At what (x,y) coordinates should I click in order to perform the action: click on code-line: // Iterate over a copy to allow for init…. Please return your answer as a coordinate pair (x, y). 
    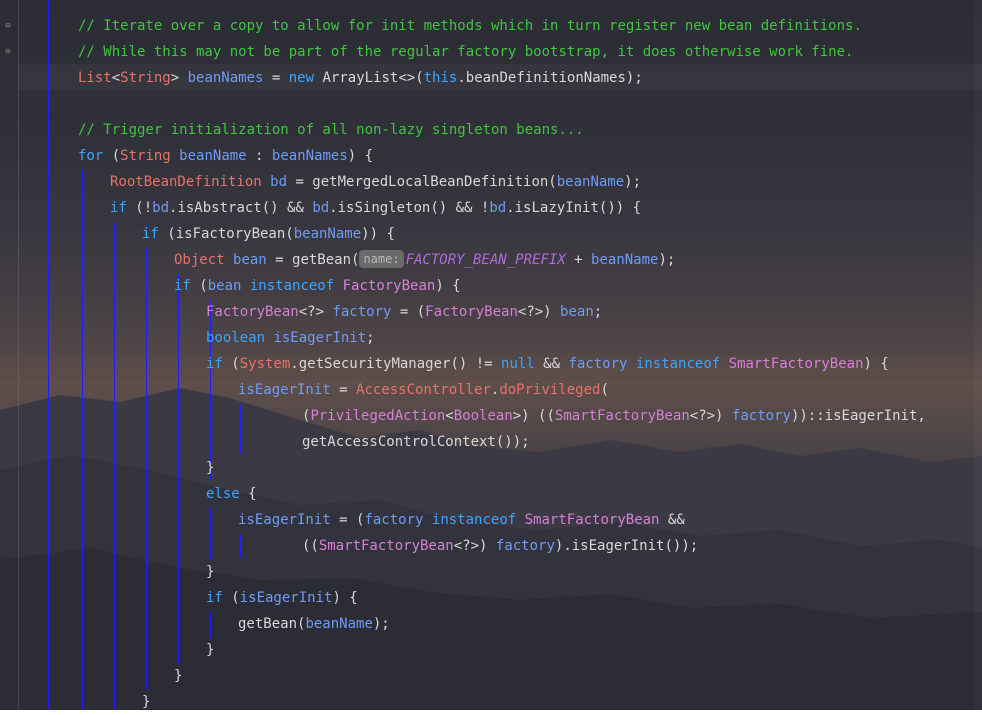
    Looking at the image, I should click on (470, 26).